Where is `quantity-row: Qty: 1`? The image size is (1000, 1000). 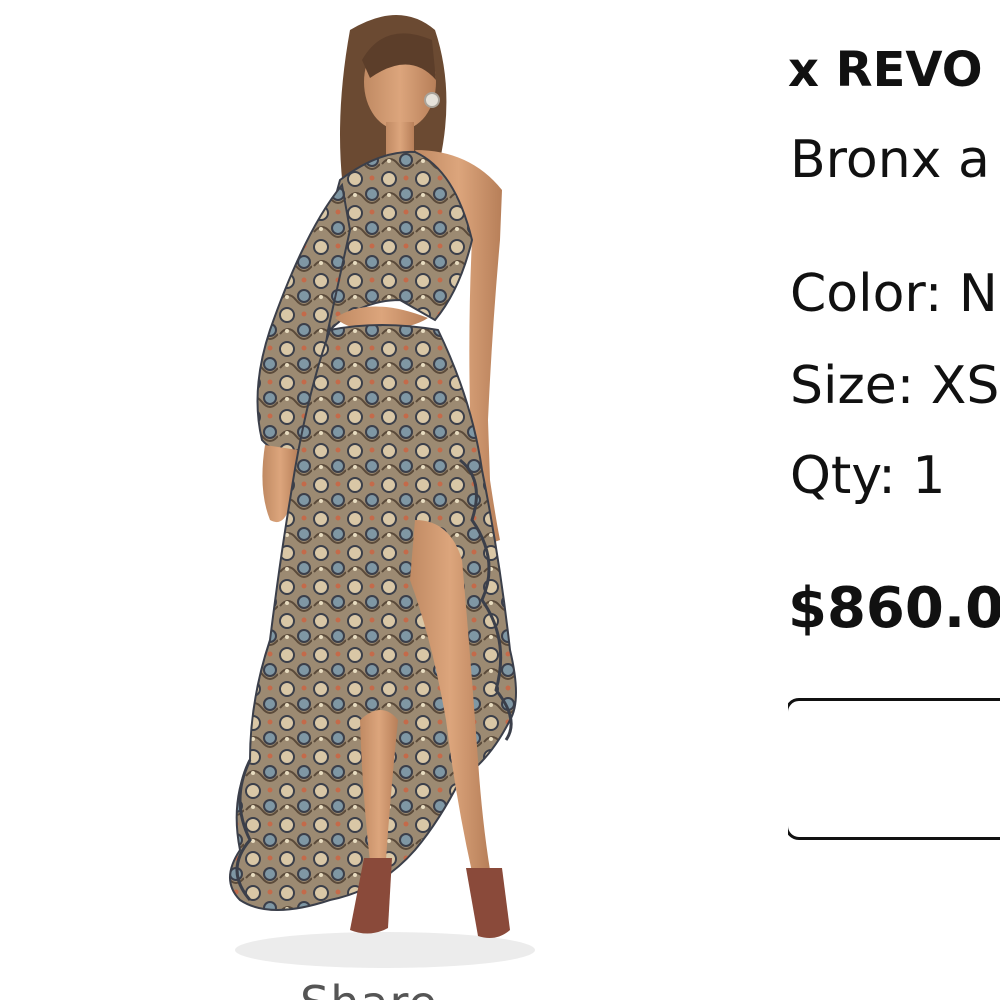
quantity-row: Qty: 1 is located at coordinates (868, 476).